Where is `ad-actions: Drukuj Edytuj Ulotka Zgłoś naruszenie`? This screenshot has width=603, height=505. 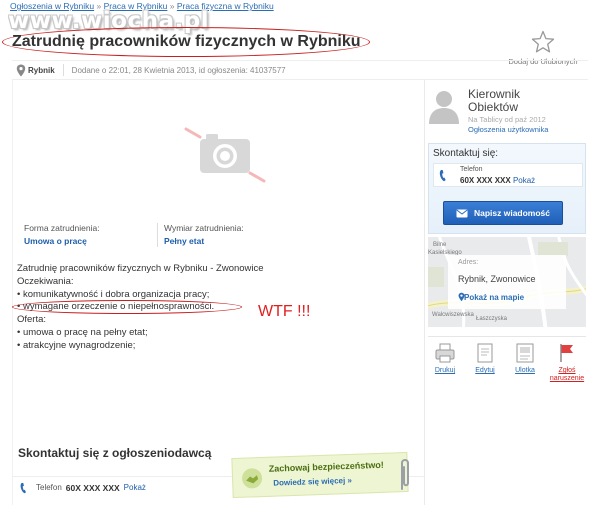
ad-actions: Drukuj Edytuj Ulotka Zgłoś naruszenie is located at coordinates (507, 361).